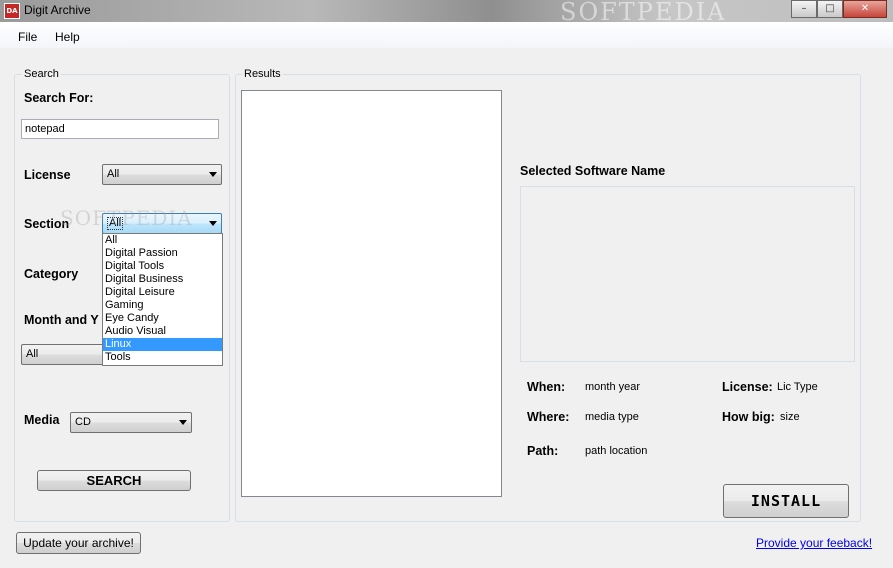  I want to click on search-group-label: Search, so click(41, 74).